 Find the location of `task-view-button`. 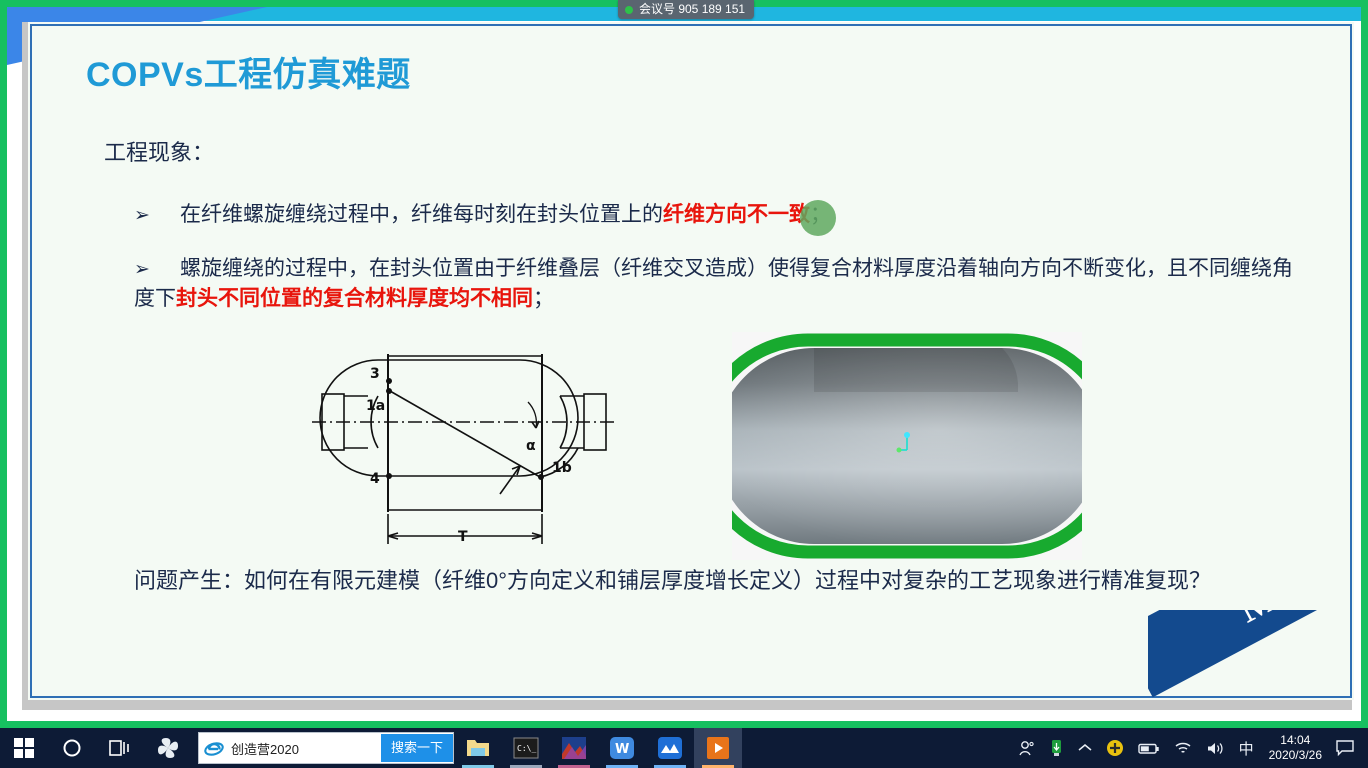

task-view-button is located at coordinates (120, 748).